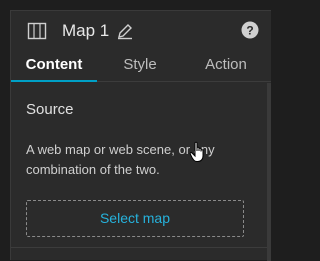 The height and width of the screenshot is (261, 320). I want to click on tab-content: Content, so click(54, 67).